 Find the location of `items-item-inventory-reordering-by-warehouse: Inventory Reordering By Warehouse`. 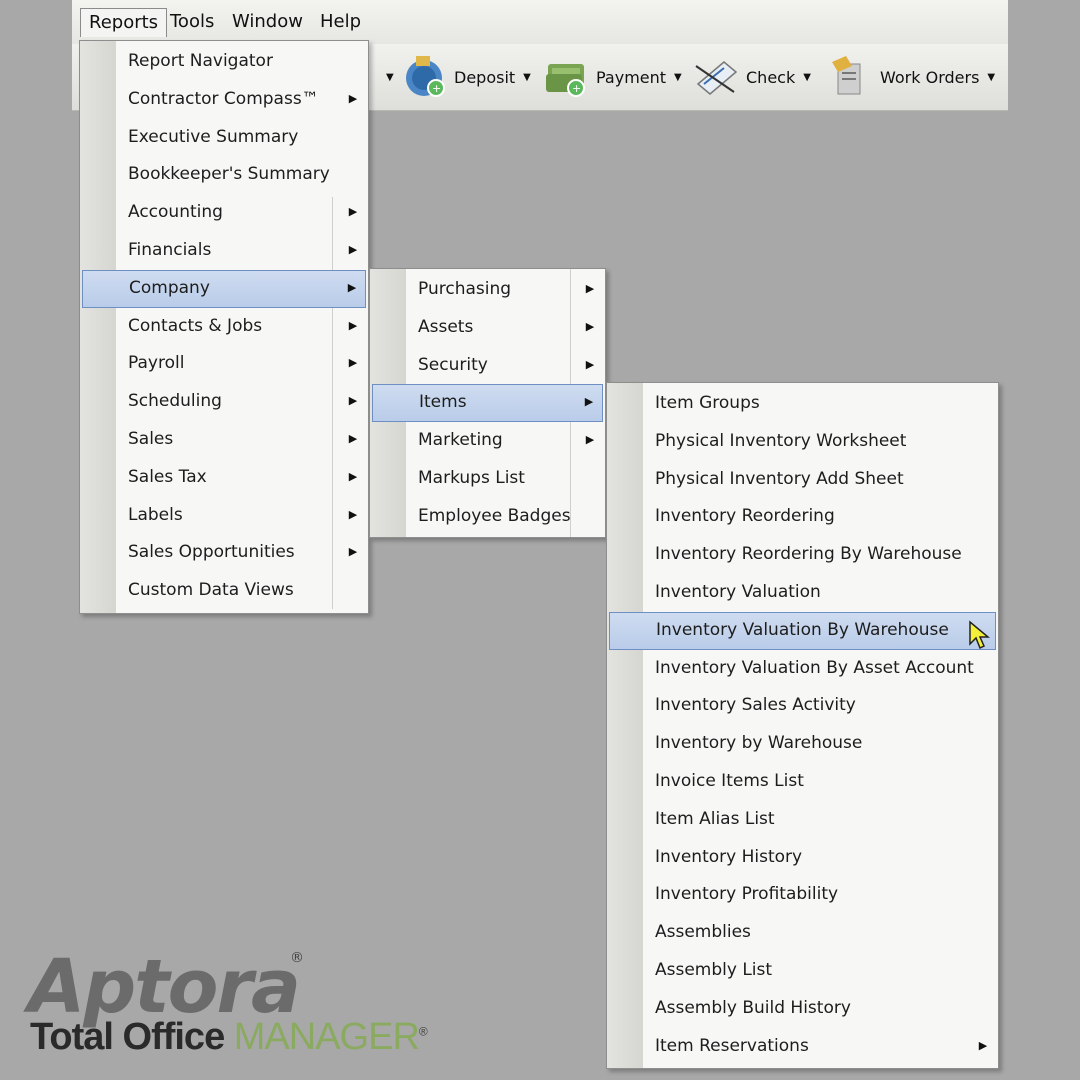

items-item-inventory-reordering-by-warehouse: Inventory Reordering By Warehouse is located at coordinates (802, 554).